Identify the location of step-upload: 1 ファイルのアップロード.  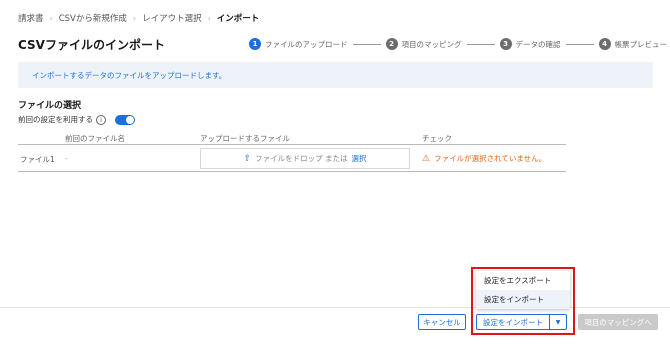
(298, 44).